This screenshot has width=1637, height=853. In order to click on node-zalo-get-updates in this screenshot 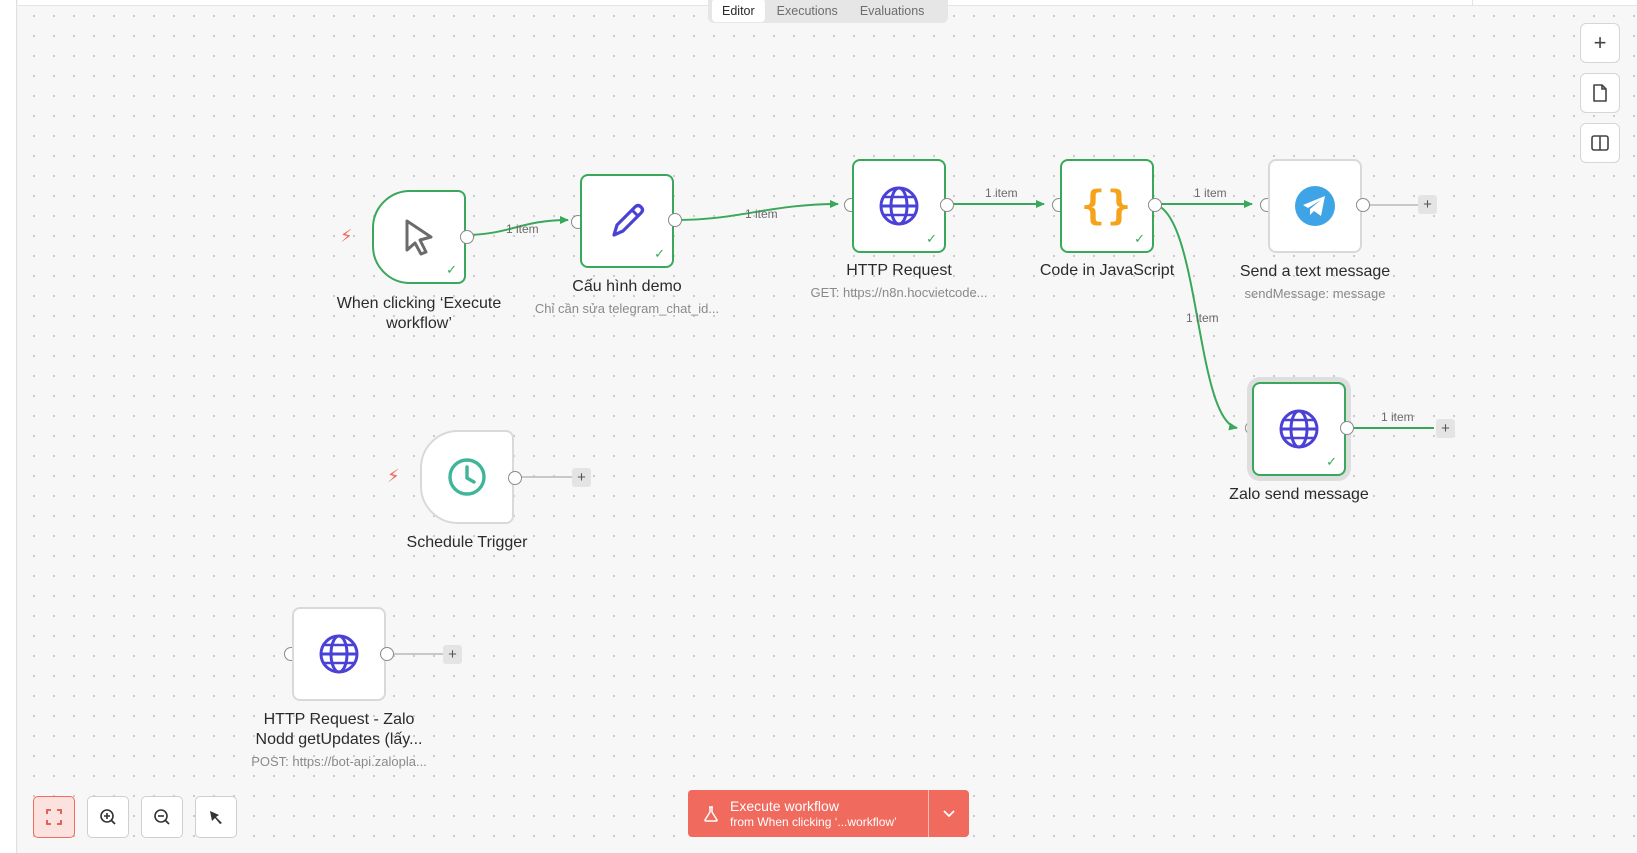, I will do `click(339, 654)`.